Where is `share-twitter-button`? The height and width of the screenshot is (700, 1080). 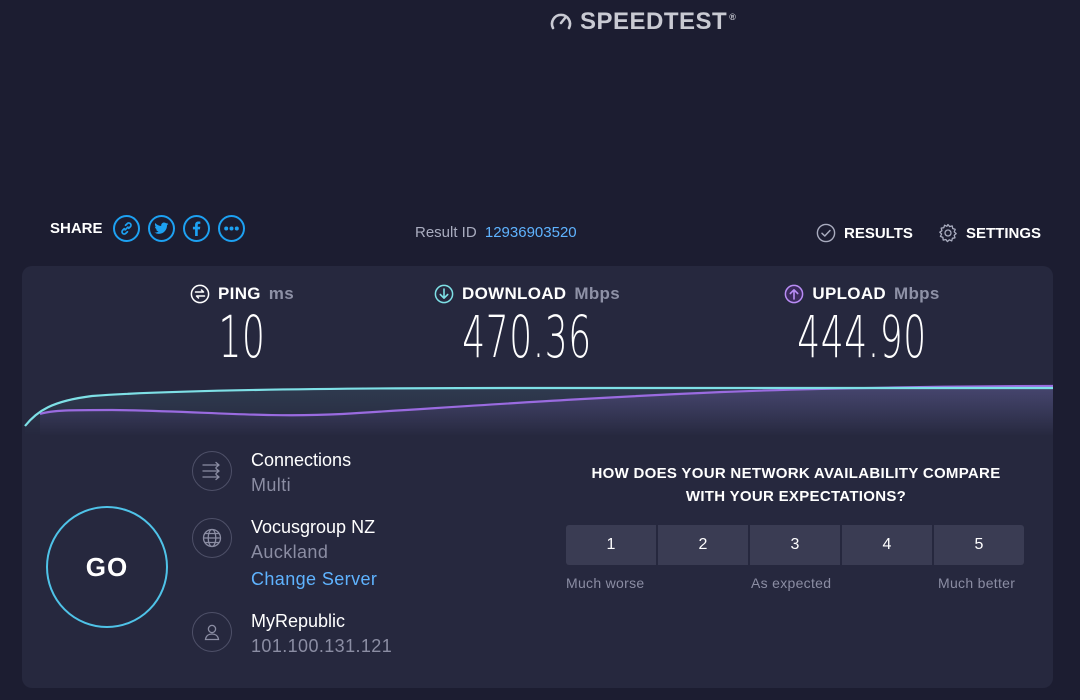 share-twitter-button is located at coordinates (161, 228).